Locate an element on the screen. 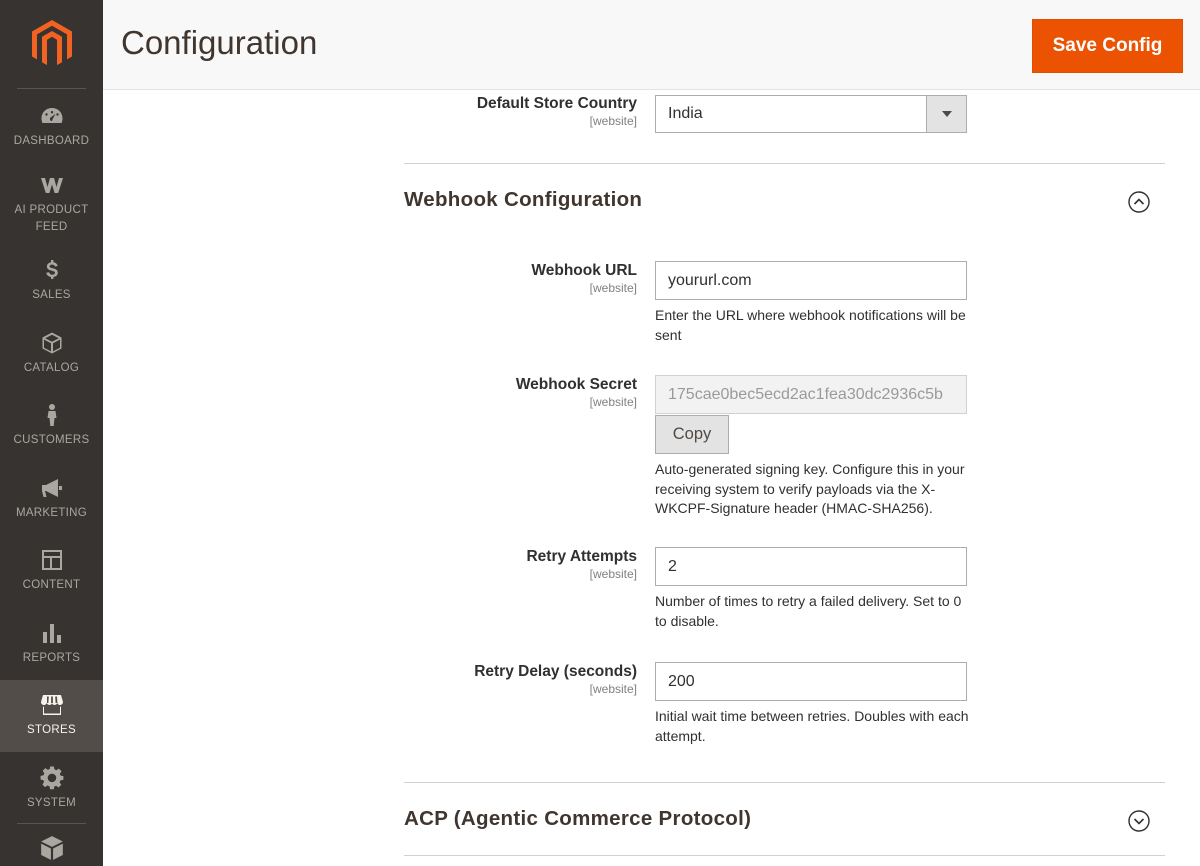  nav-label: SALES is located at coordinates (51, 295).